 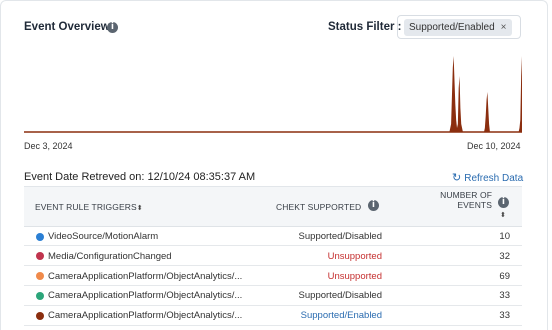 I want to click on col-header-events-line1: NUMBER OF, so click(x=466, y=195).